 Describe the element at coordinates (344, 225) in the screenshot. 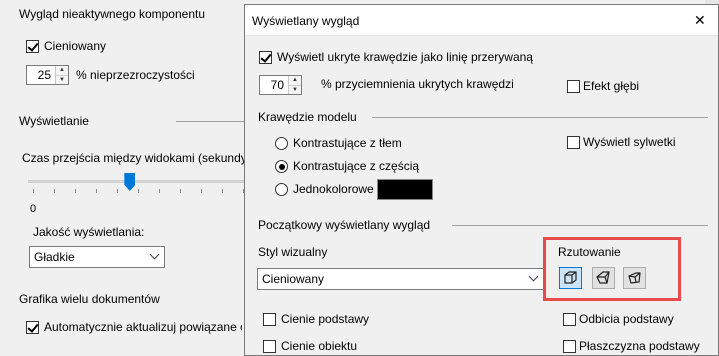

I see `initial-view-title: Początkowy wyświetlany wygląd` at that location.